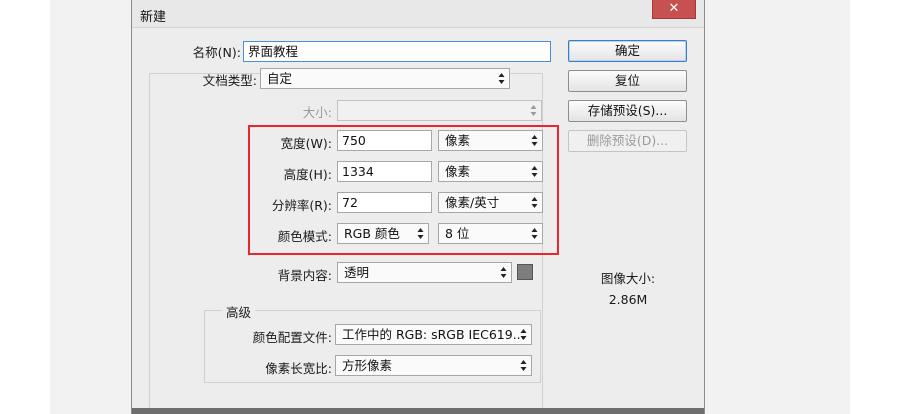 The image size is (900, 414). Describe the element at coordinates (385, 78) in the screenshot. I see `doc-type-select: 自定` at that location.